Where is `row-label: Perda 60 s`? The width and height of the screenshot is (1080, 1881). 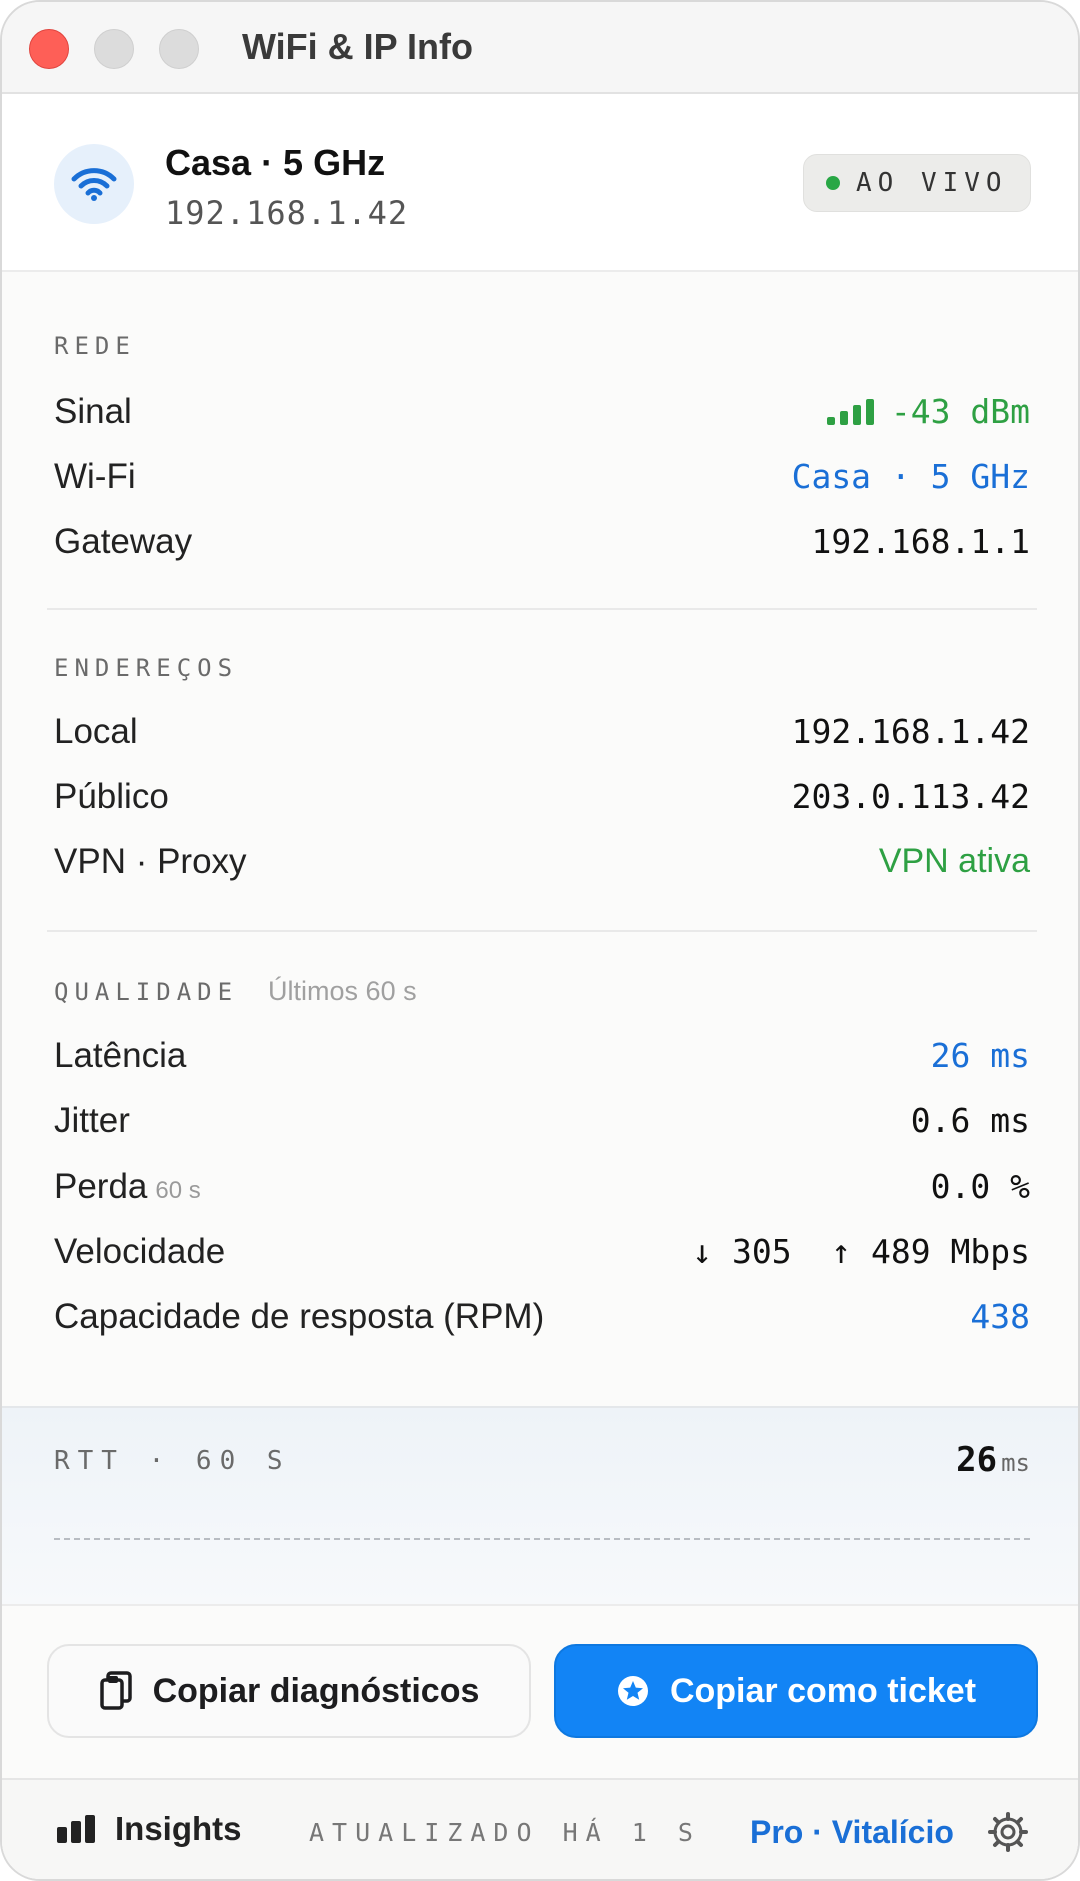 row-label: Perda 60 s is located at coordinates (127, 1186).